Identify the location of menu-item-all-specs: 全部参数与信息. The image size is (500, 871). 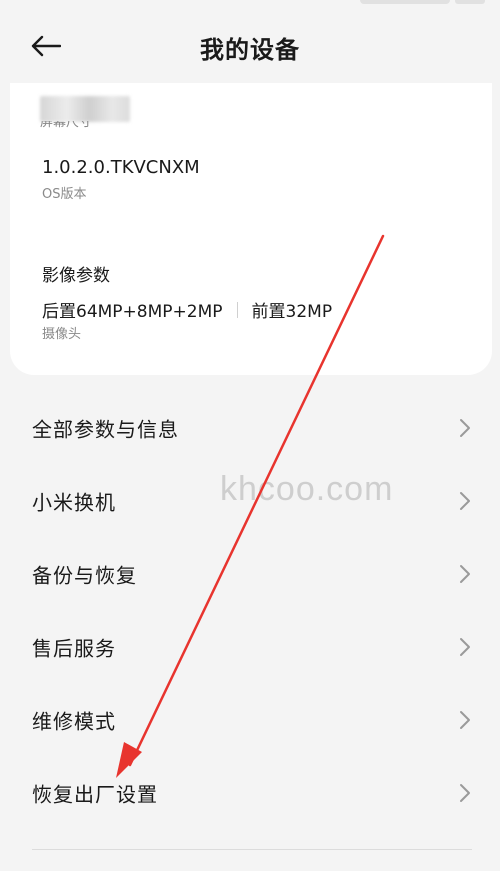
(250, 428).